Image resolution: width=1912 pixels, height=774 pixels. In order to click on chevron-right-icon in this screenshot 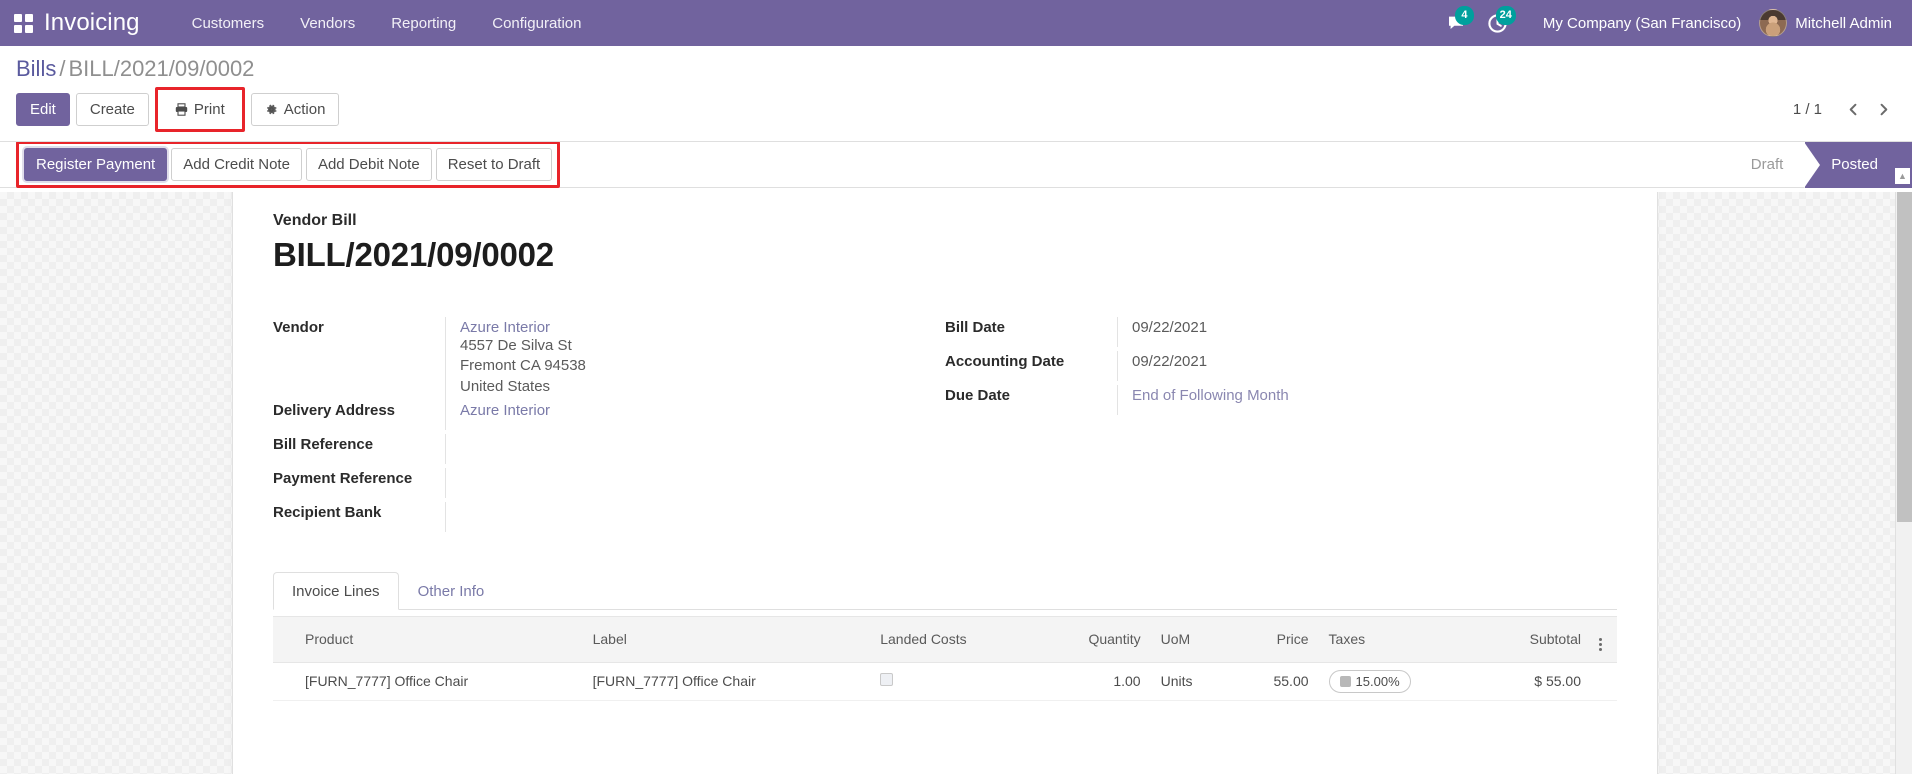, I will do `click(1883, 109)`.